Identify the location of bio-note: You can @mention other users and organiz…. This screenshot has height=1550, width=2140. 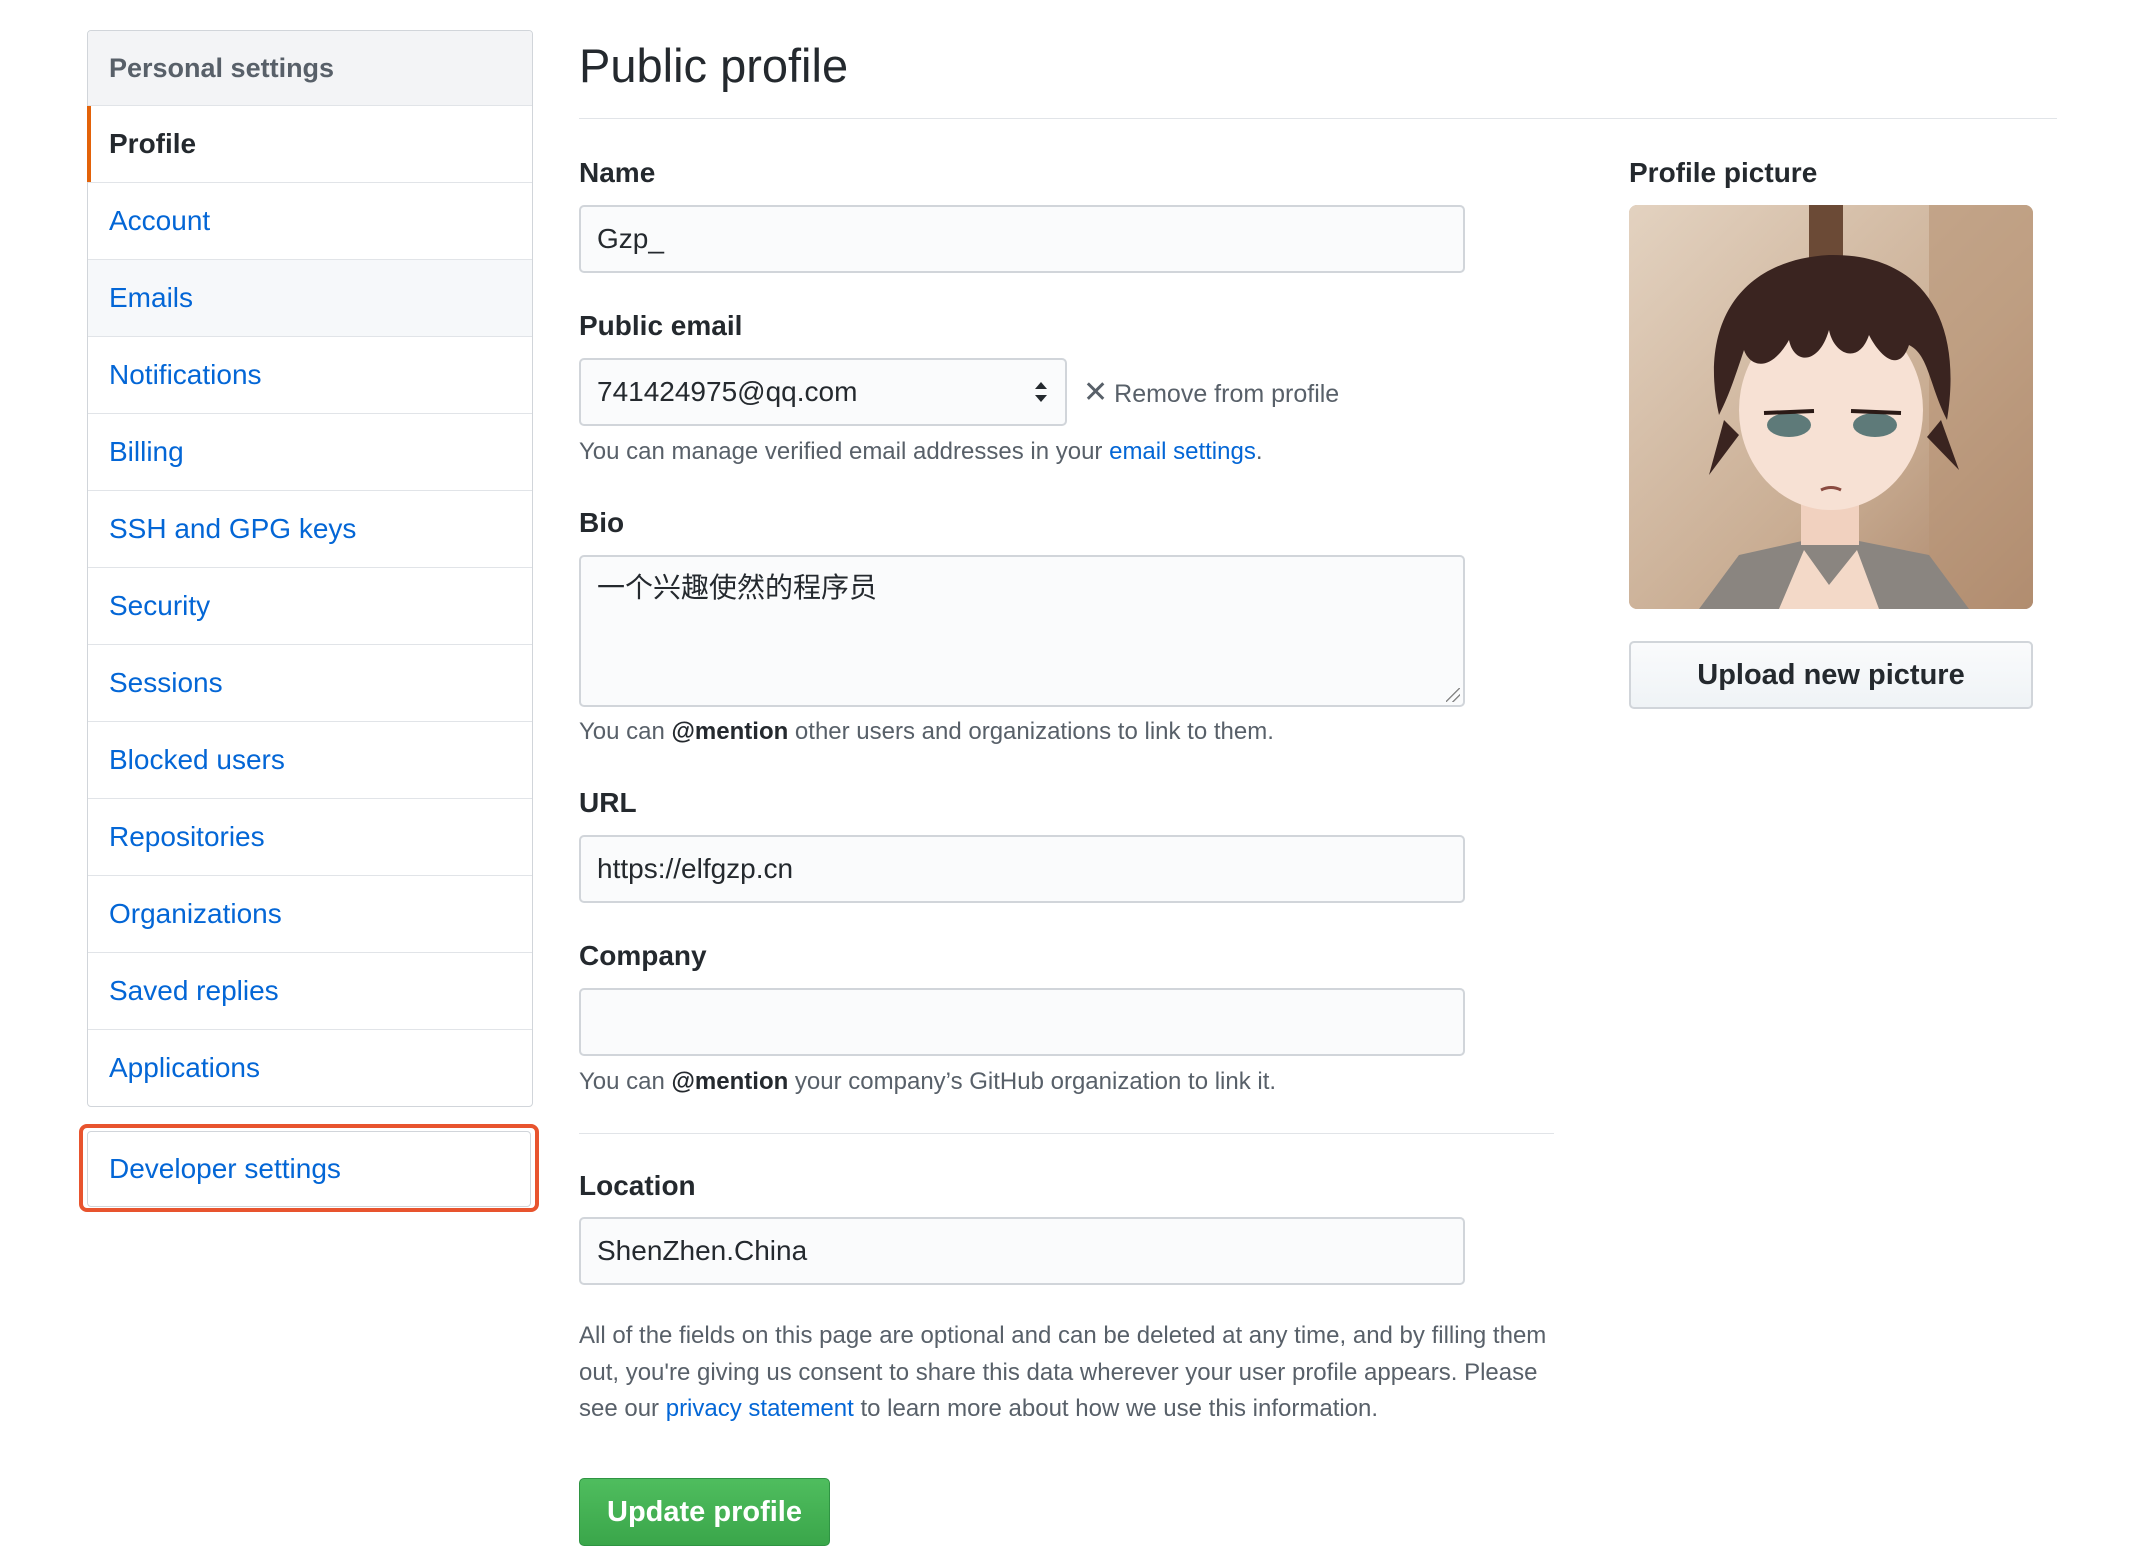
(926, 732).